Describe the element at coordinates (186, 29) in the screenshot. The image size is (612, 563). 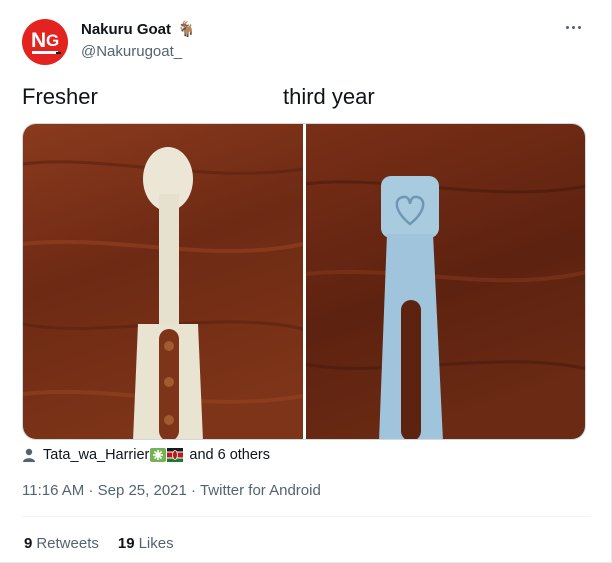
I see `goat-emoji-icon: 🐐` at that location.